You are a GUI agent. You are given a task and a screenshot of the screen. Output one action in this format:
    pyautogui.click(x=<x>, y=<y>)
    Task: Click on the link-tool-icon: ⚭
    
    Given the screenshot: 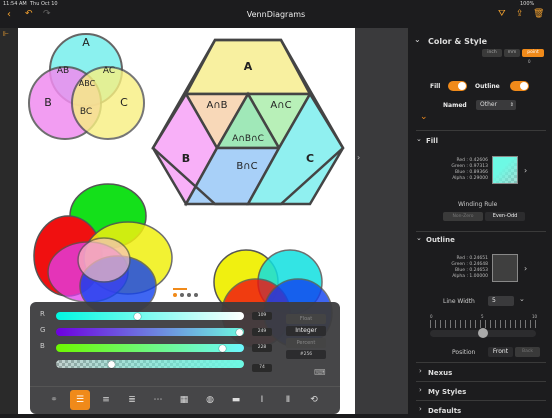 What is the action you would take?
    pyautogui.click(x=54, y=400)
    